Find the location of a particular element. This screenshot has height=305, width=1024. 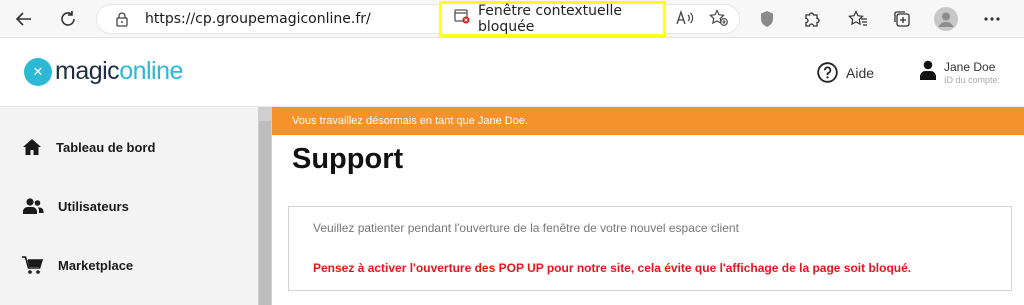

user-menu: Jane Doe ID du compte: is located at coordinates (960, 72).